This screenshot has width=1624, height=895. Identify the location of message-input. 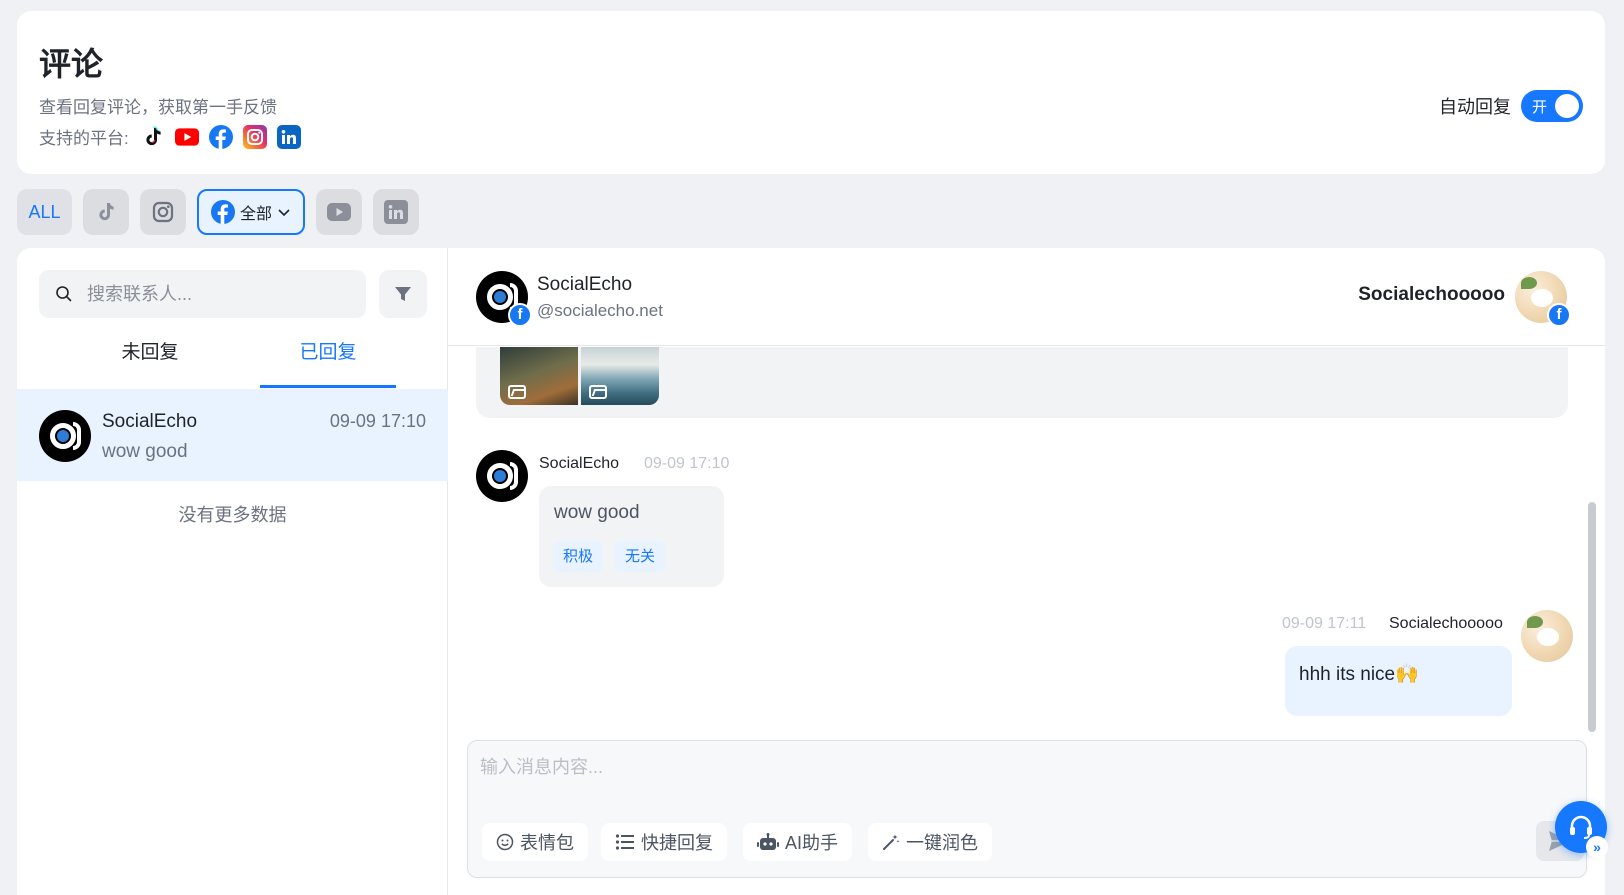
(1005, 783).